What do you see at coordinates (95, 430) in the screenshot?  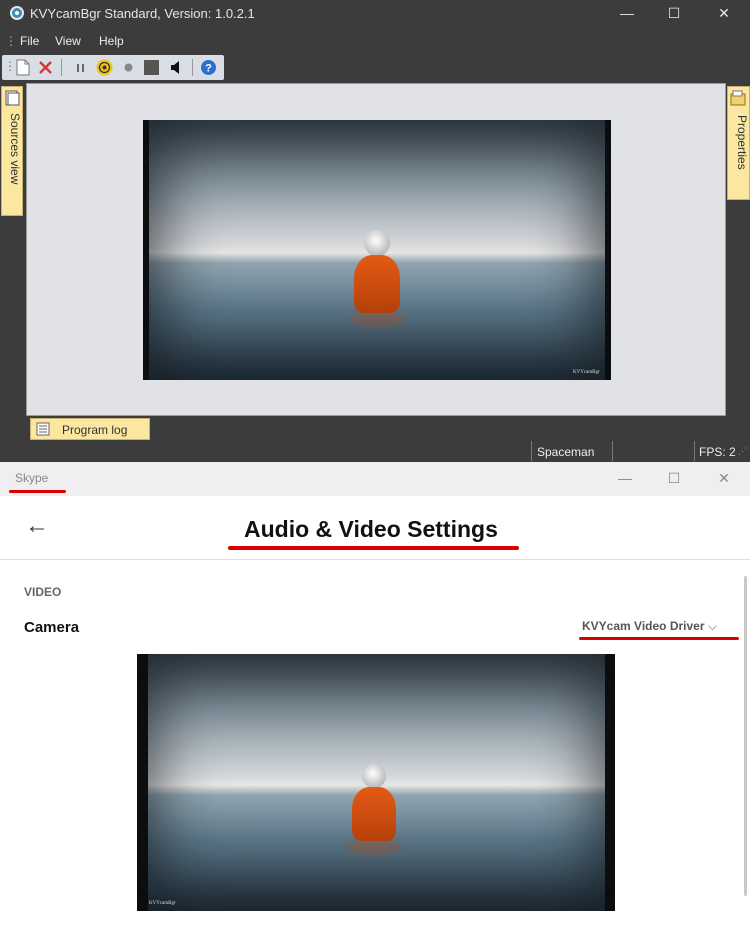 I see `program-log-label: Program log` at bounding box center [95, 430].